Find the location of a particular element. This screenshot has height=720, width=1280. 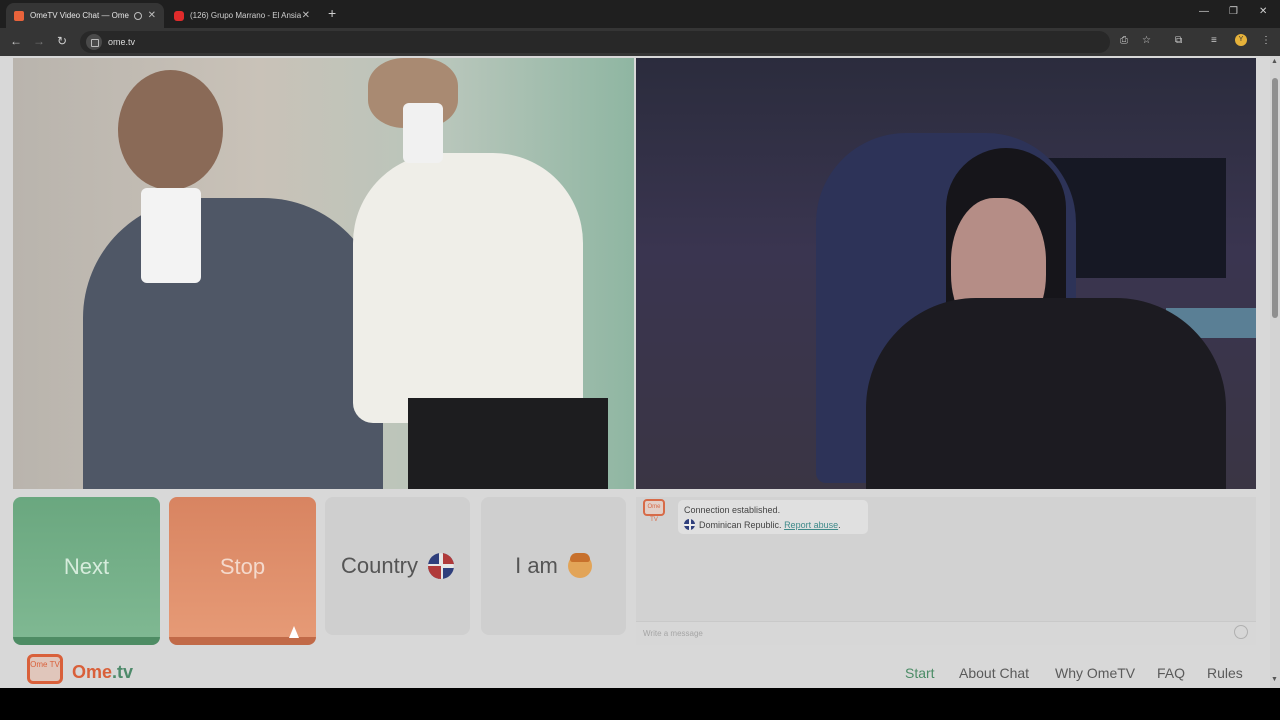

nav-why-ometv: Why OmeTV is located at coordinates (1095, 673).